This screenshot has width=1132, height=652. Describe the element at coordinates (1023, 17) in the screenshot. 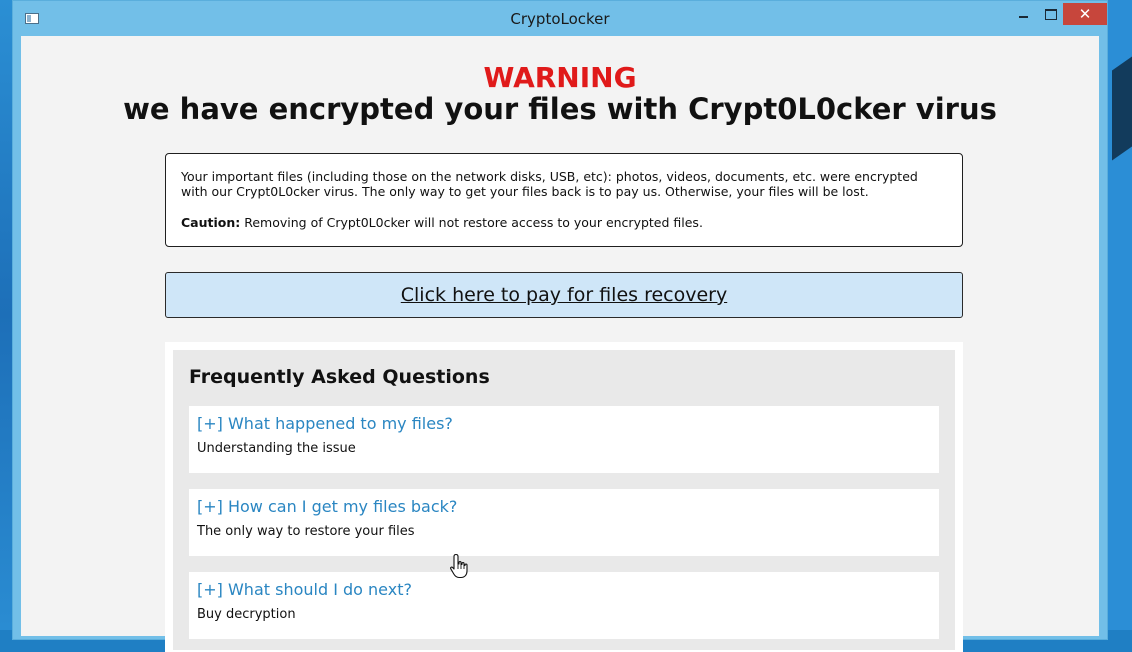

I see `minimize-icon` at that location.